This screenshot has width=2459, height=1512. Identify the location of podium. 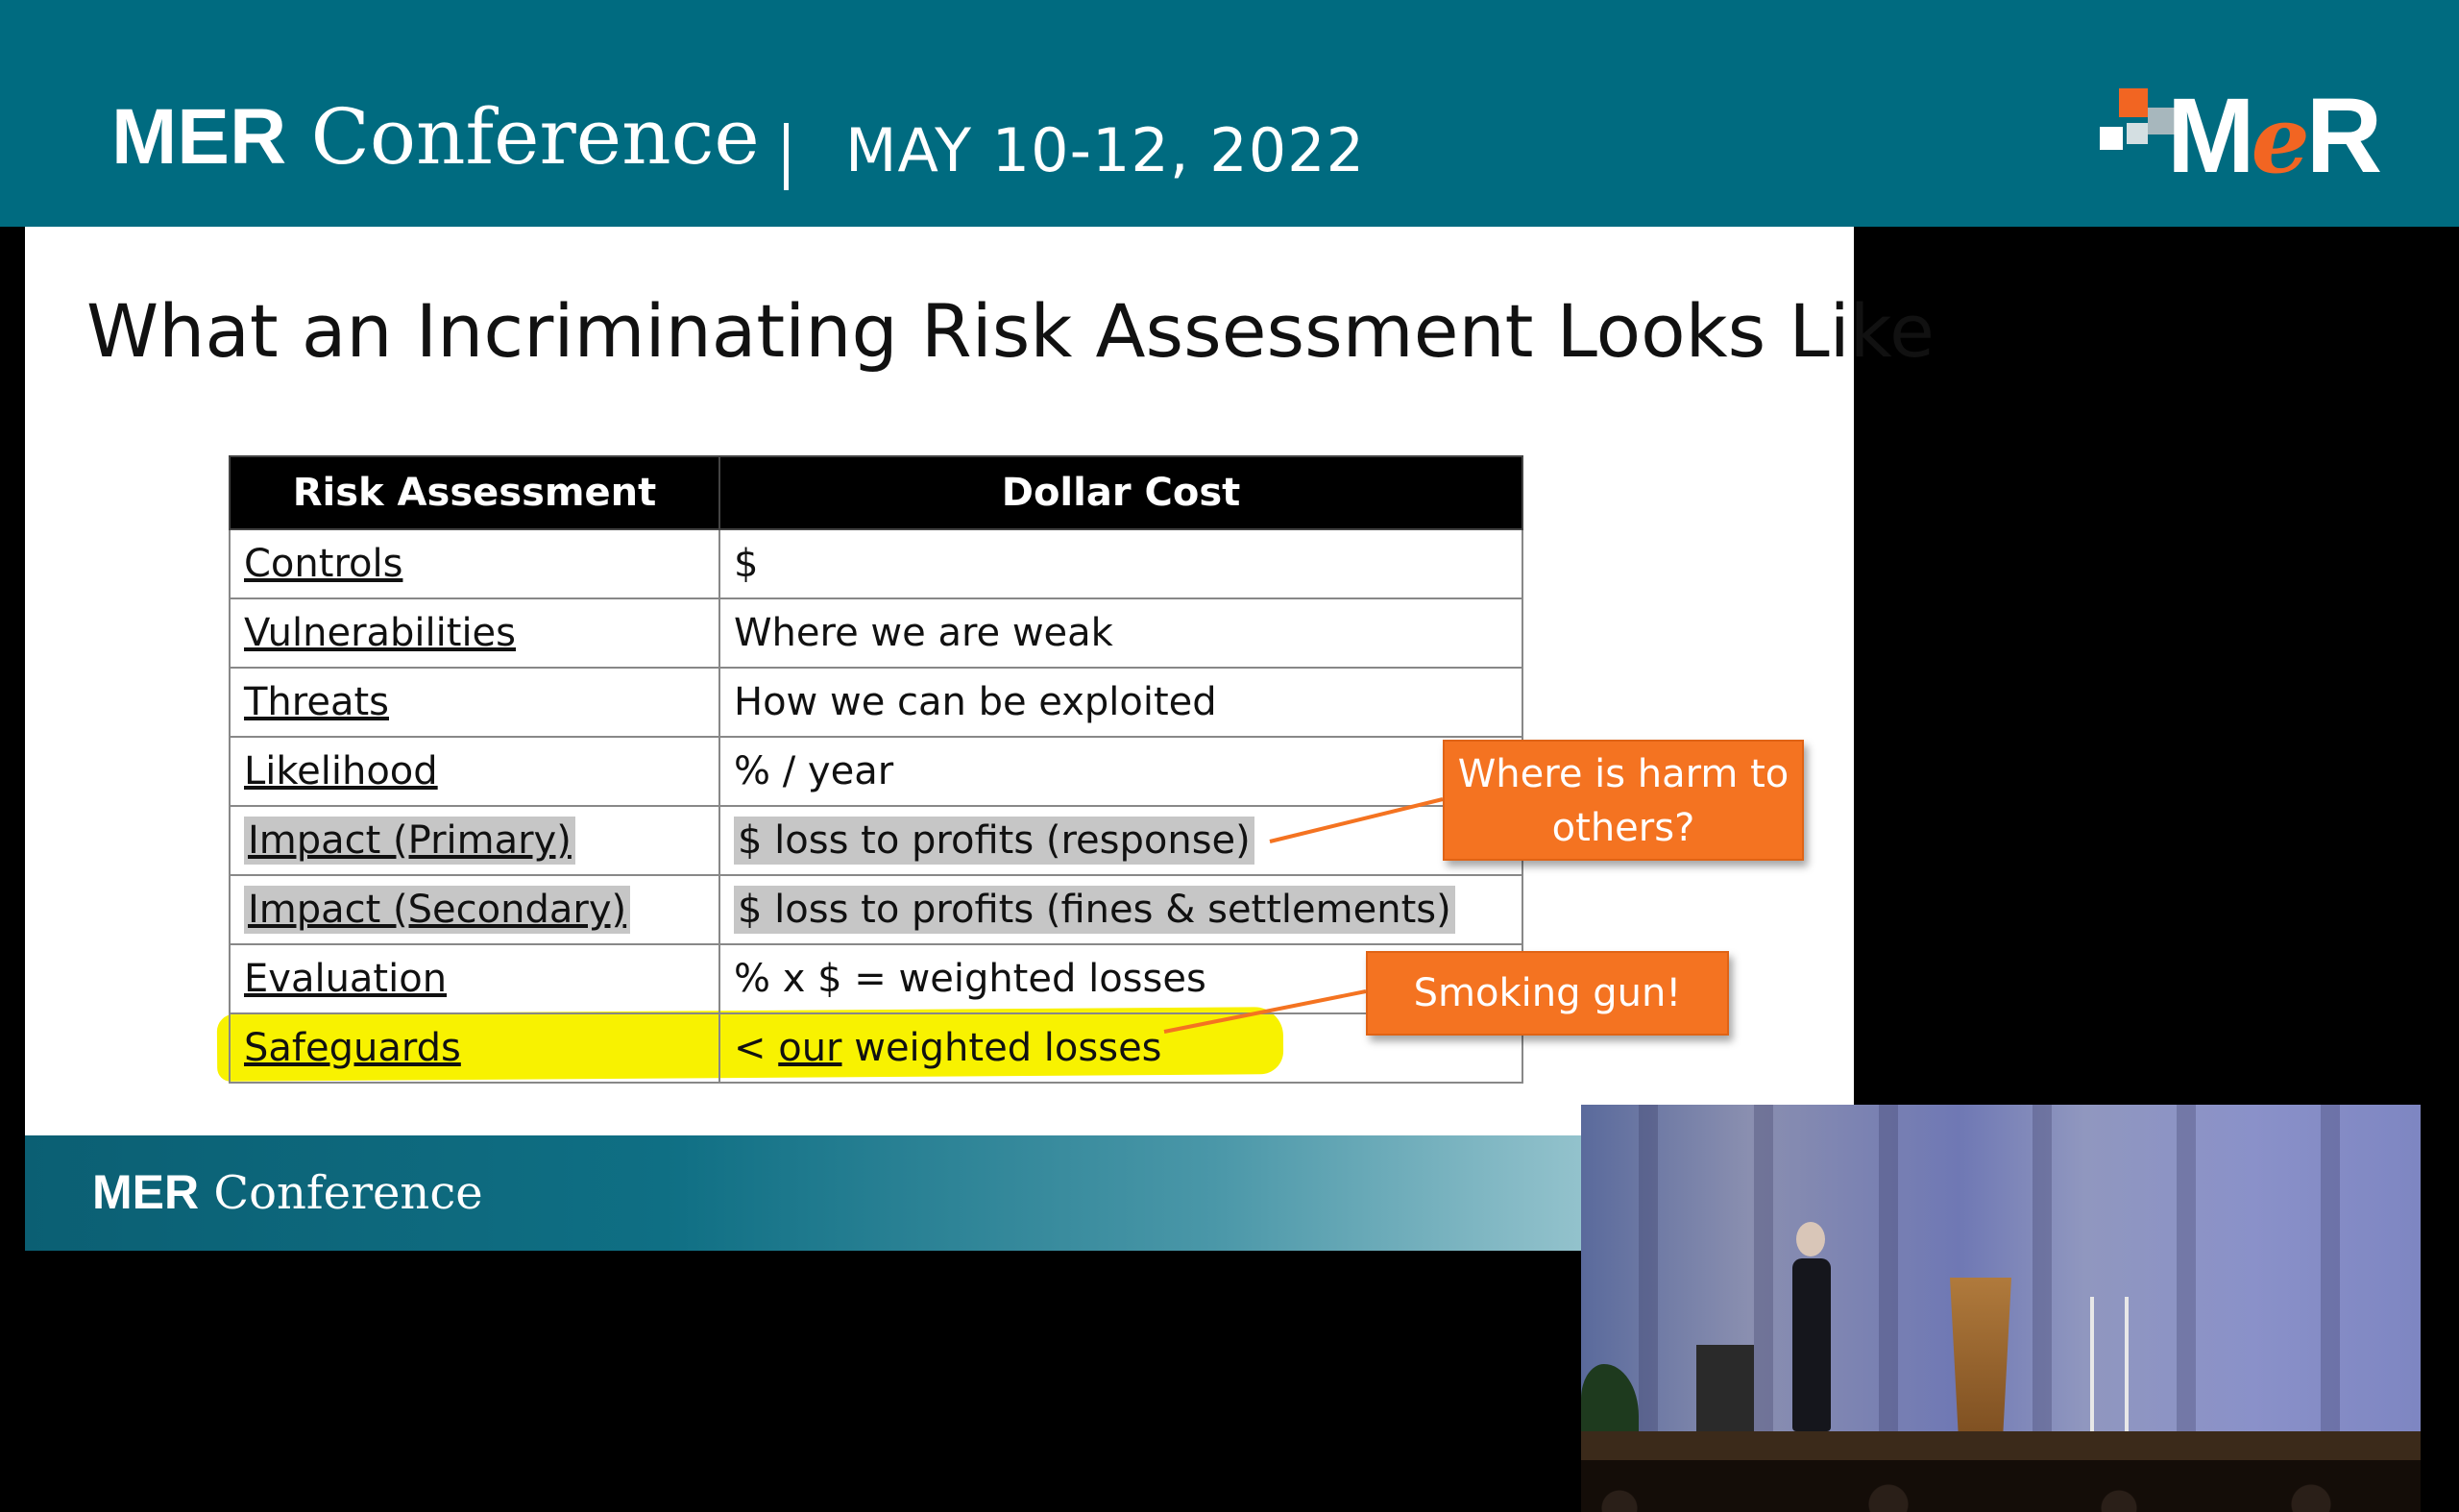
(1980, 1364).